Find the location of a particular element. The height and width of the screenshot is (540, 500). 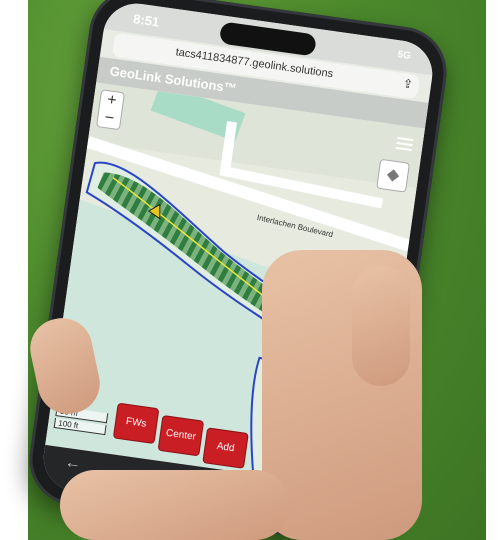

finger is located at coordinates (381, 326).